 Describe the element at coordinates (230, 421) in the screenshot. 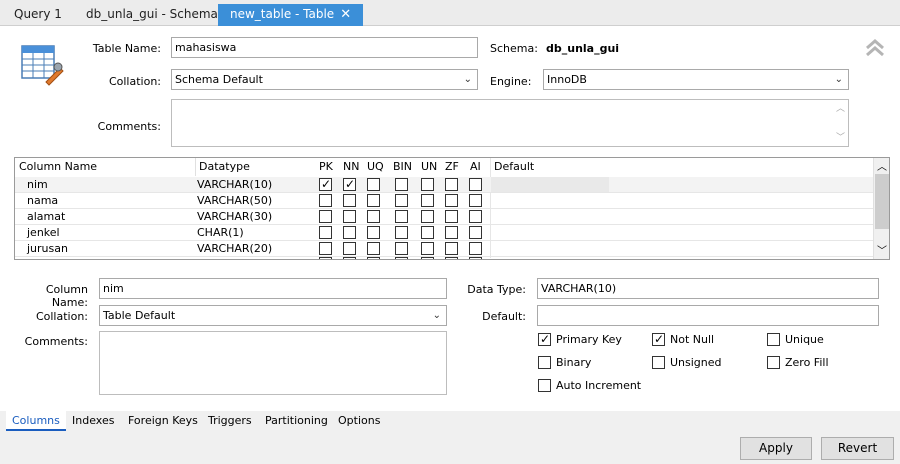

I see `tab-triggers: Triggers` at that location.